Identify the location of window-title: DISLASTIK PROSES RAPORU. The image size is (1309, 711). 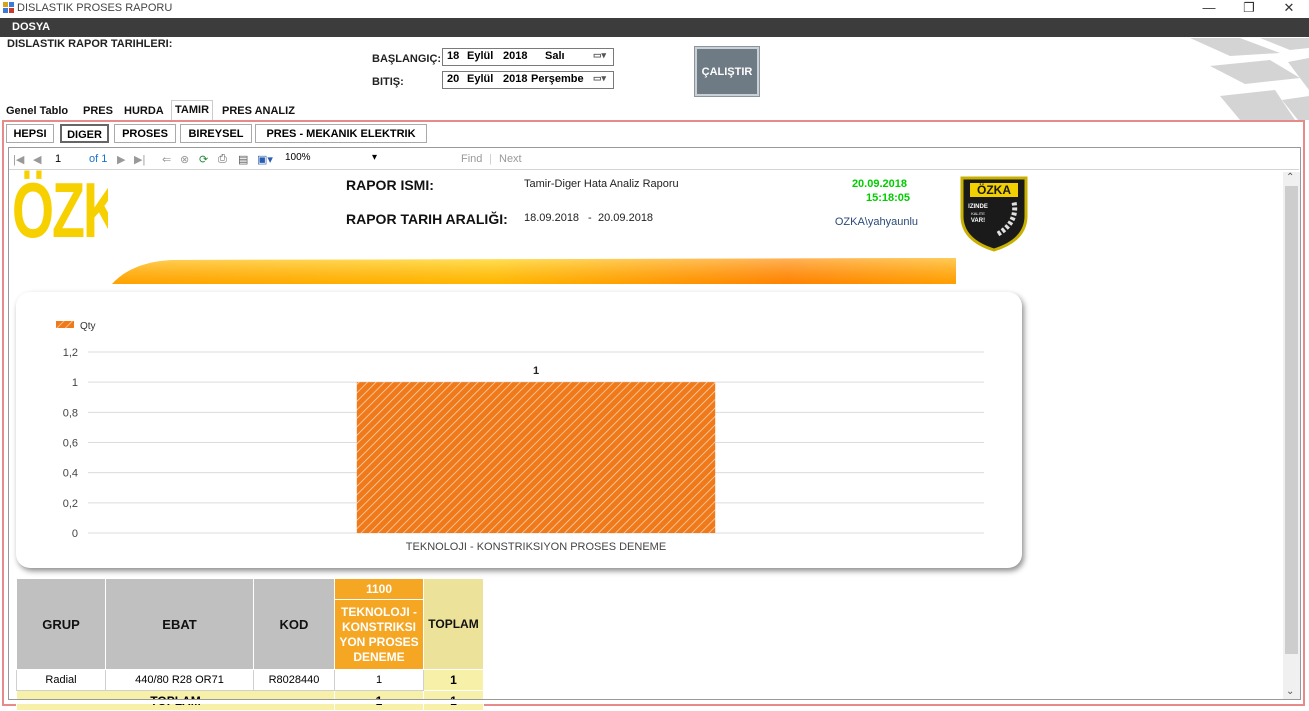
(95, 8).